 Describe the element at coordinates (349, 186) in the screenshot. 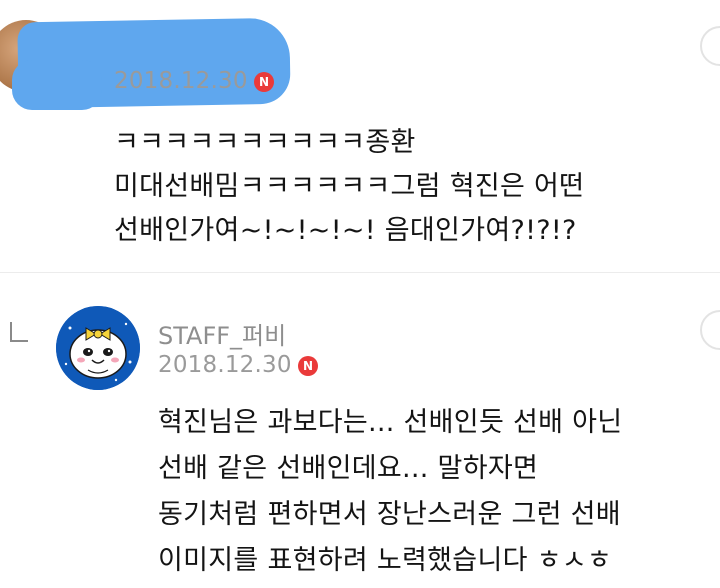

I see `comment-text-line: 미대선배밈ㅋㅋㅋㅋㅋㅋ그럼 혁진은 어떤` at that location.